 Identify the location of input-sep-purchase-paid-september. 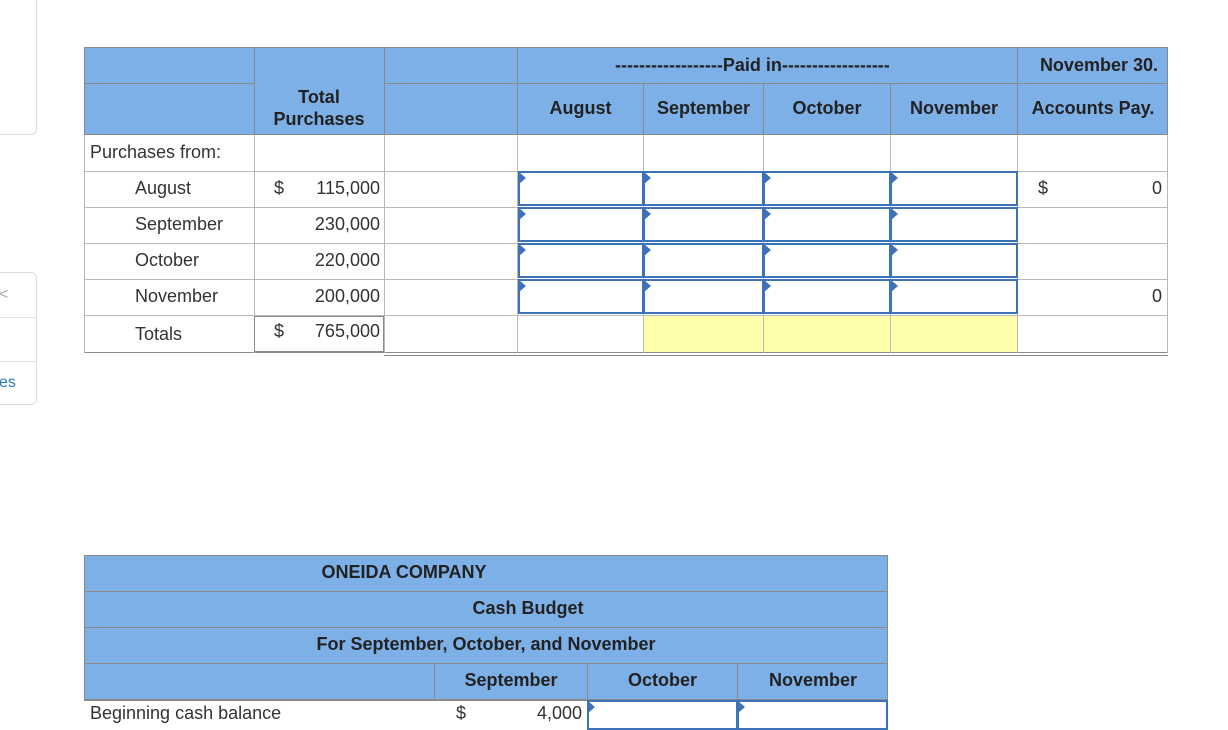
(703, 224).